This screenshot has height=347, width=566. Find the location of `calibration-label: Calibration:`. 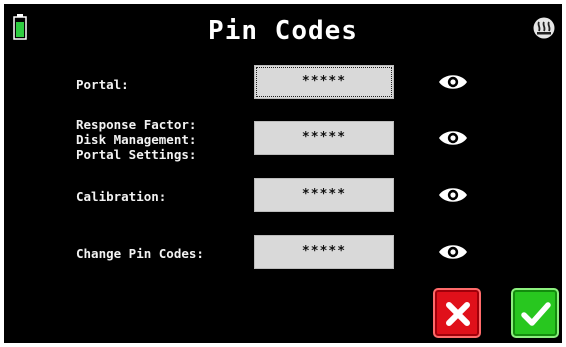

calibration-label: Calibration: is located at coordinates (121, 196).